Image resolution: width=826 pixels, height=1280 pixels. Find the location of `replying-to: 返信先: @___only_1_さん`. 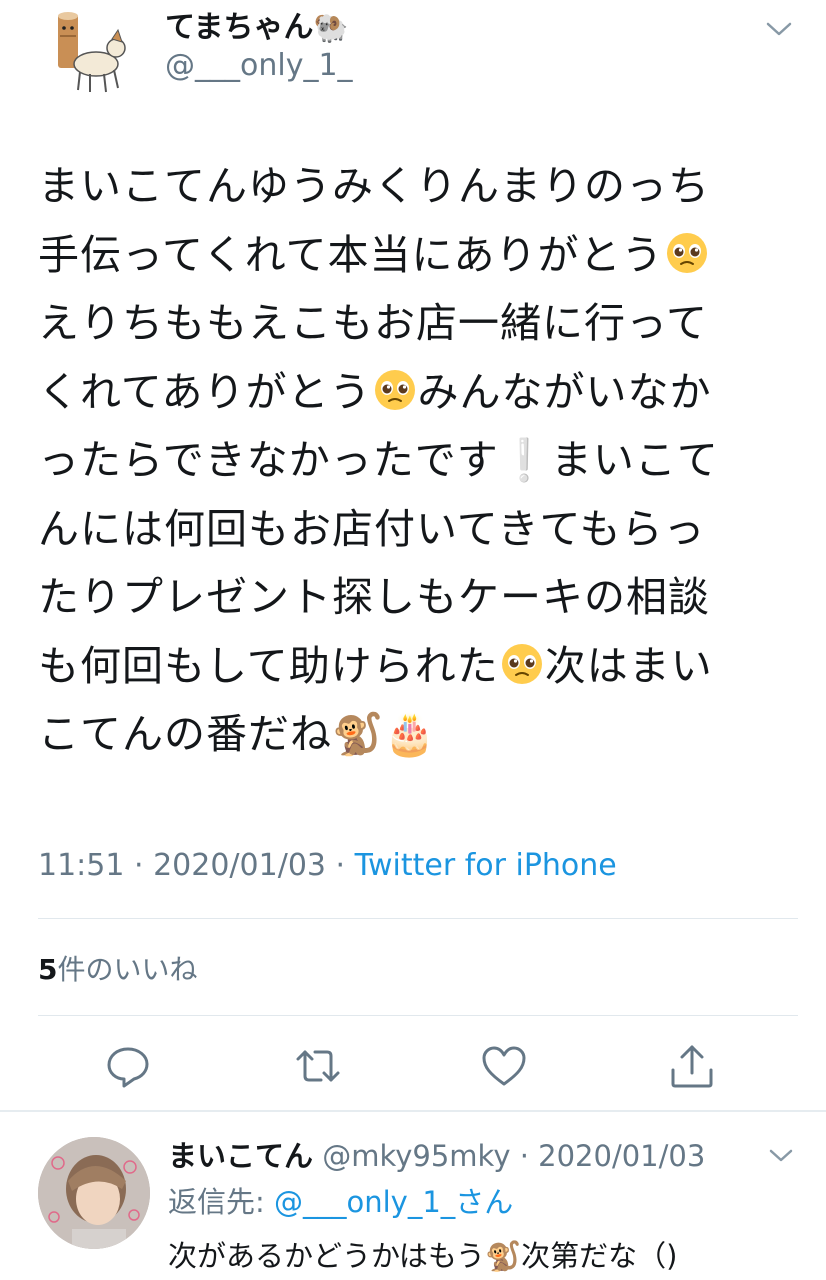

replying-to: 返信先: @___only_1_さん is located at coordinates (340, 1200).